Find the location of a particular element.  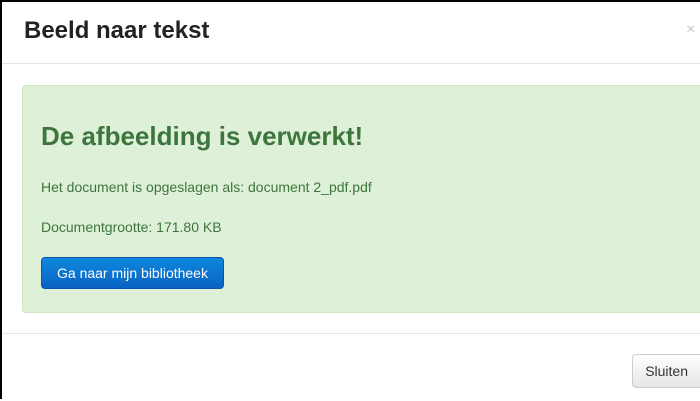

document-size-text: Documentgrootte: 171.80 KB is located at coordinates (131, 227).